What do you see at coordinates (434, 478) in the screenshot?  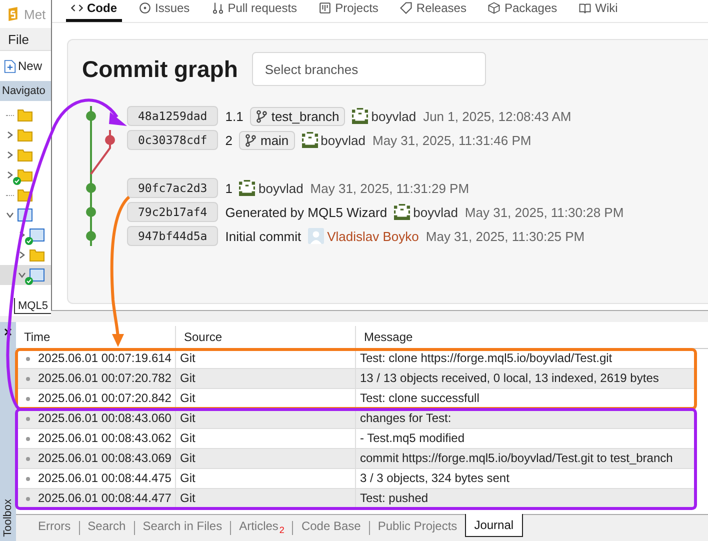 I see `table-cell-text: 3 / 3 objects, 324 bytes sent` at bounding box center [434, 478].